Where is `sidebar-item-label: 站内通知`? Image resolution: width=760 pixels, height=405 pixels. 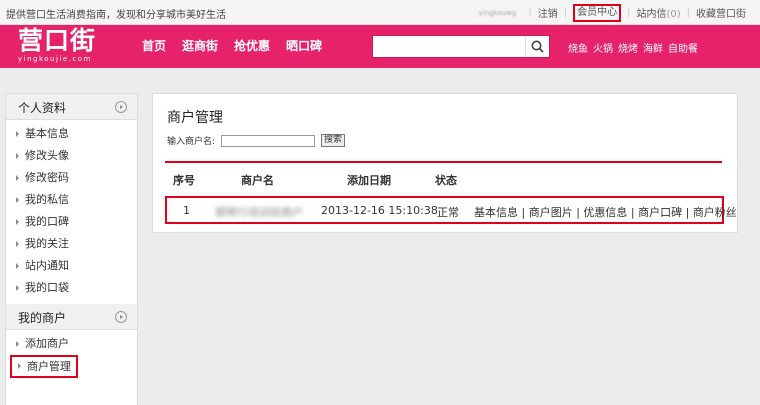 sidebar-item-label: 站内通知 is located at coordinates (47, 265).